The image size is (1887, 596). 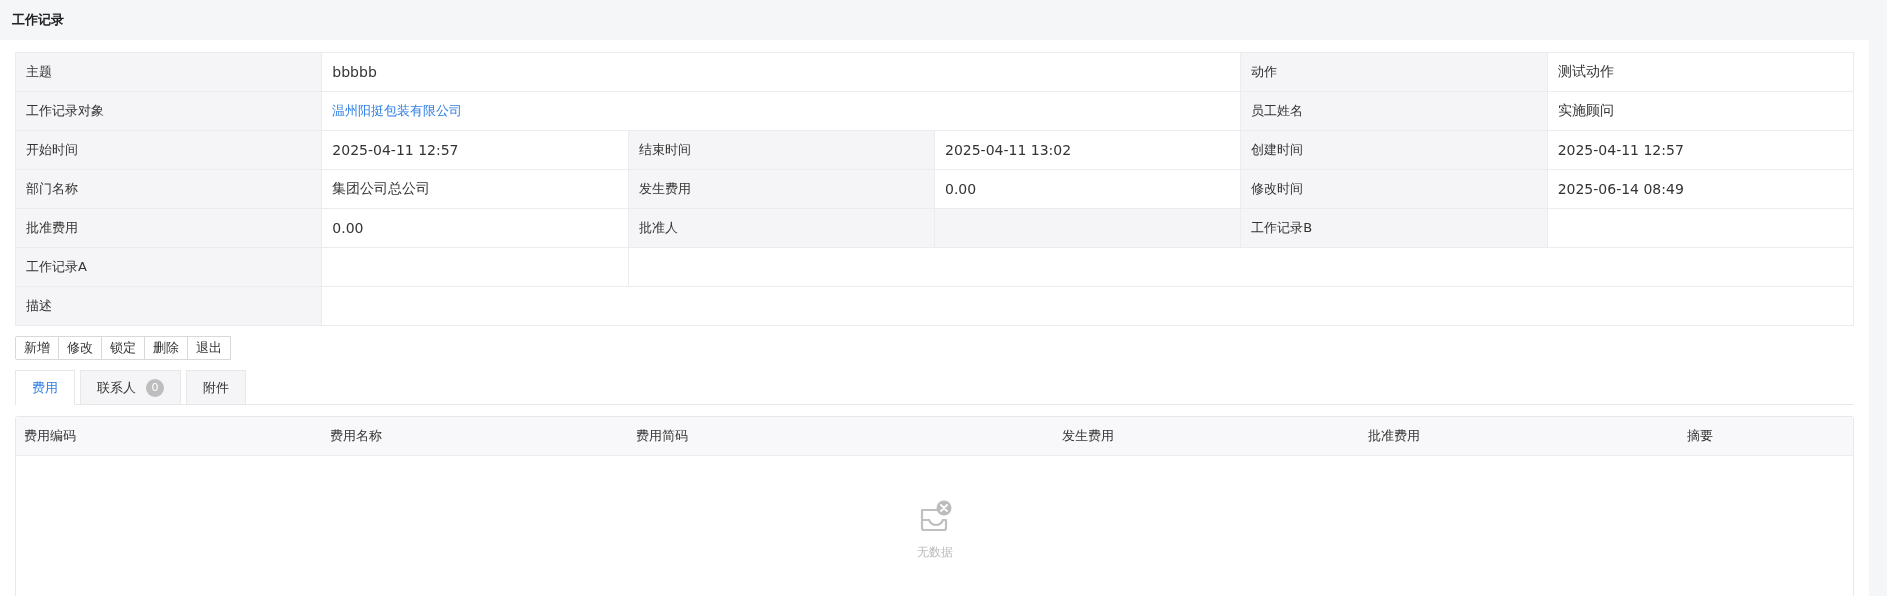 What do you see at coordinates (123, 348) in the screenshot?
I see `toolbar-button: 锁定` at bounding box center [123, 348].